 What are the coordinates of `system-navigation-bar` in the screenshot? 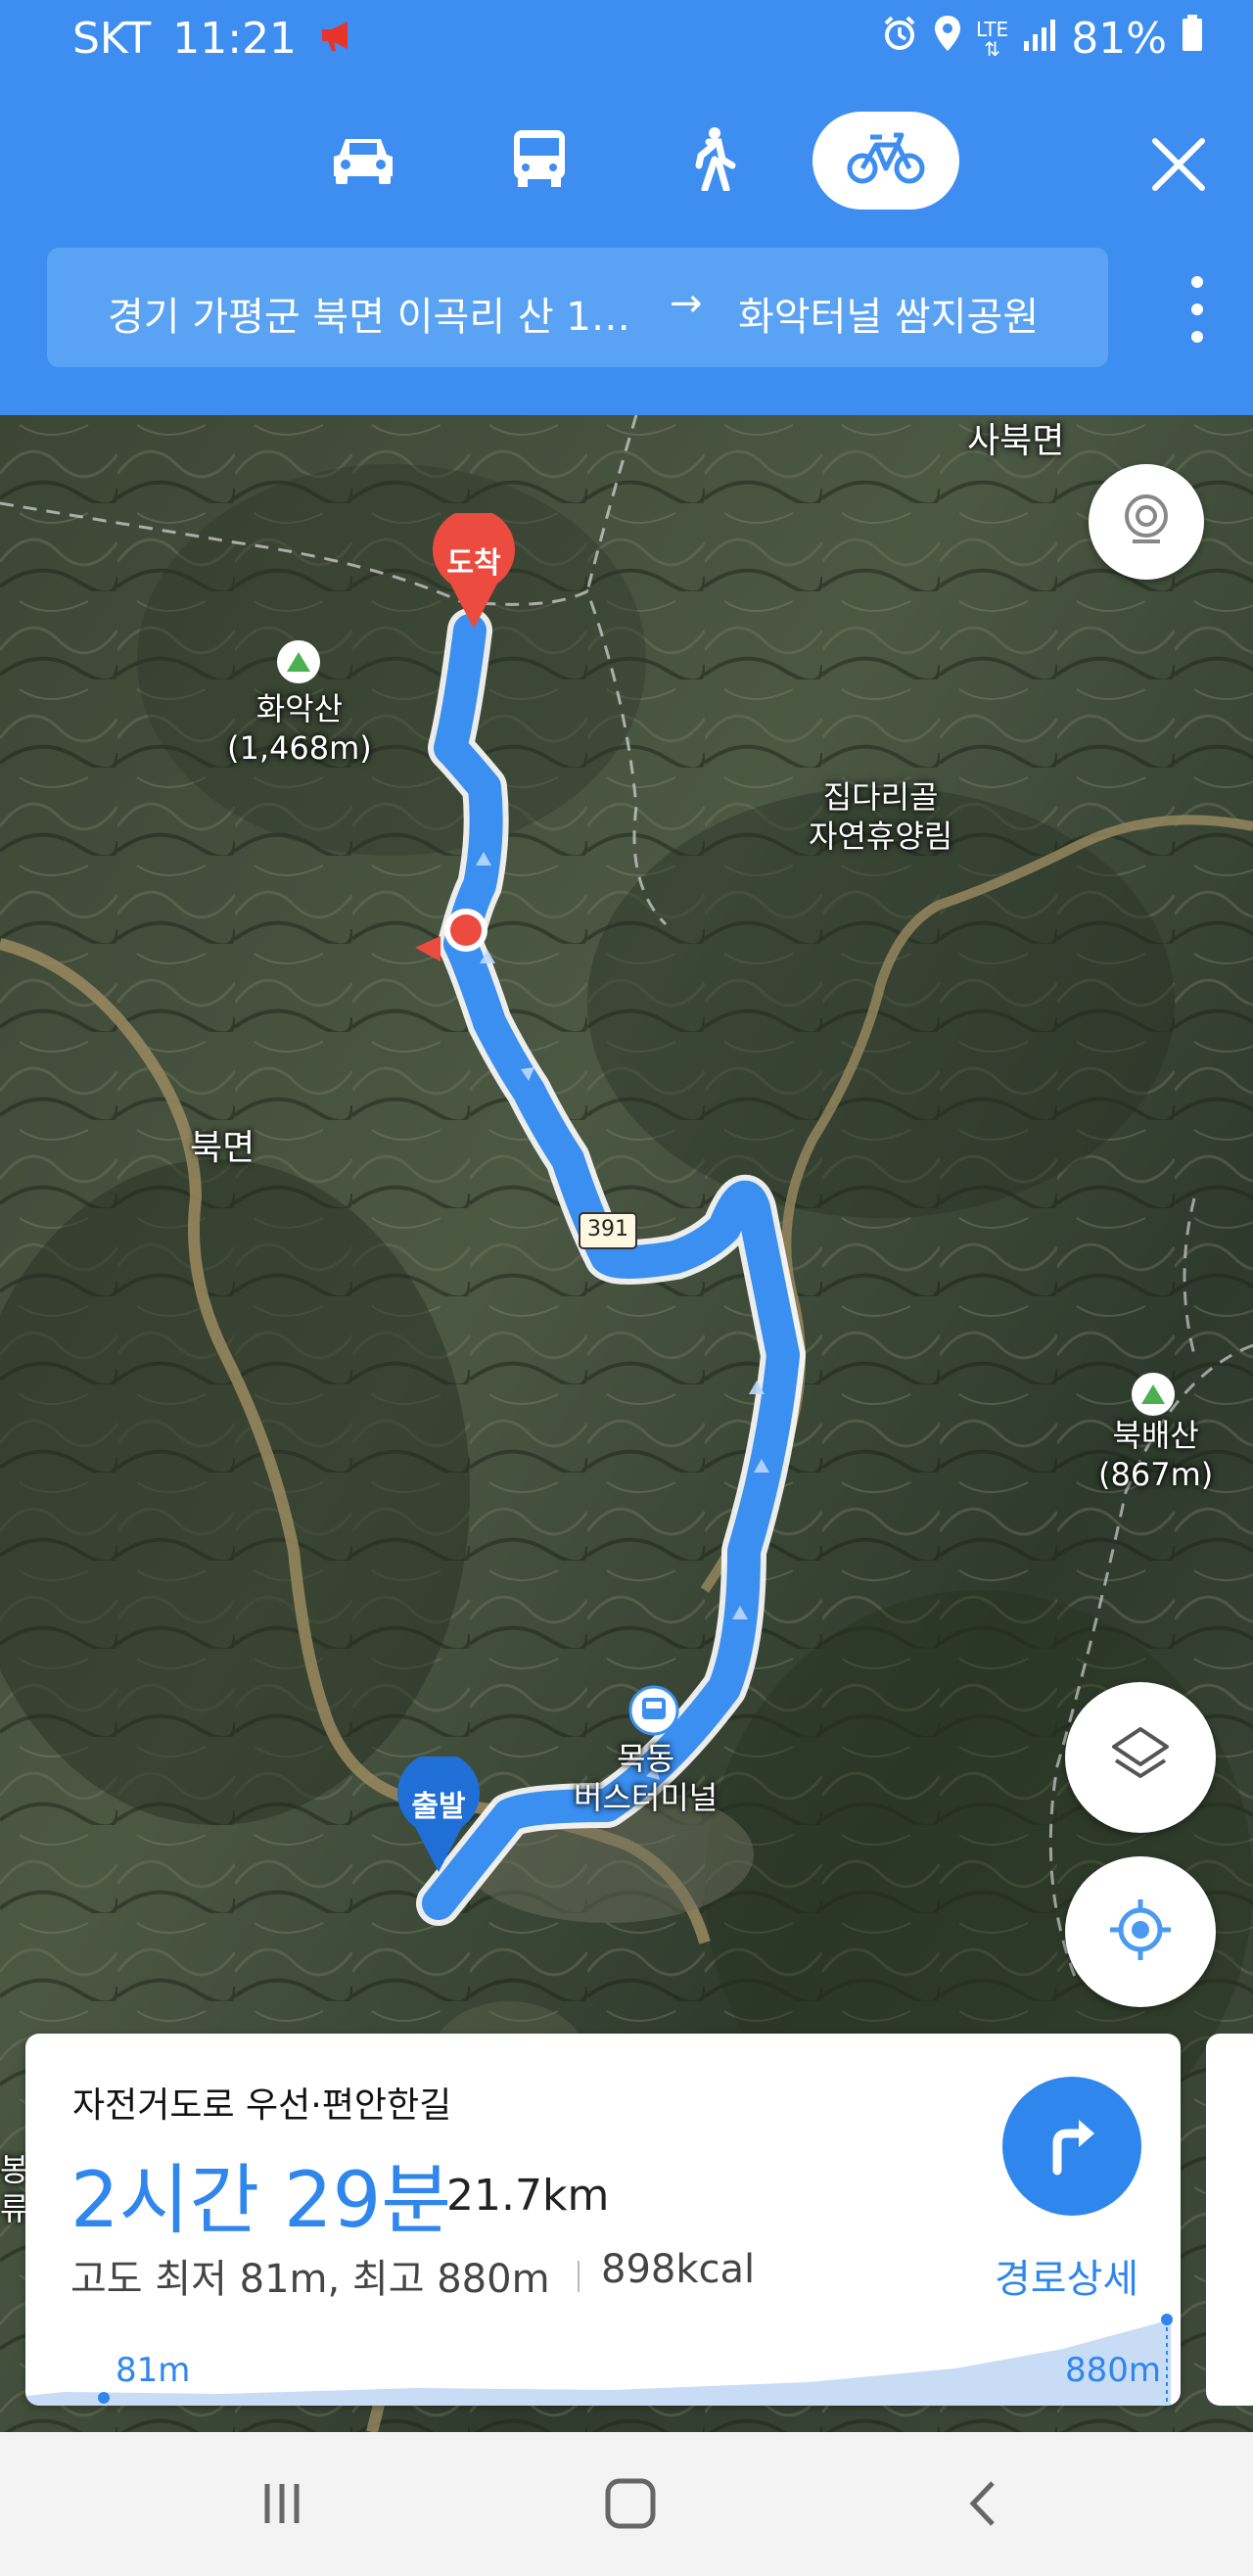 It's located at (626, 2504).